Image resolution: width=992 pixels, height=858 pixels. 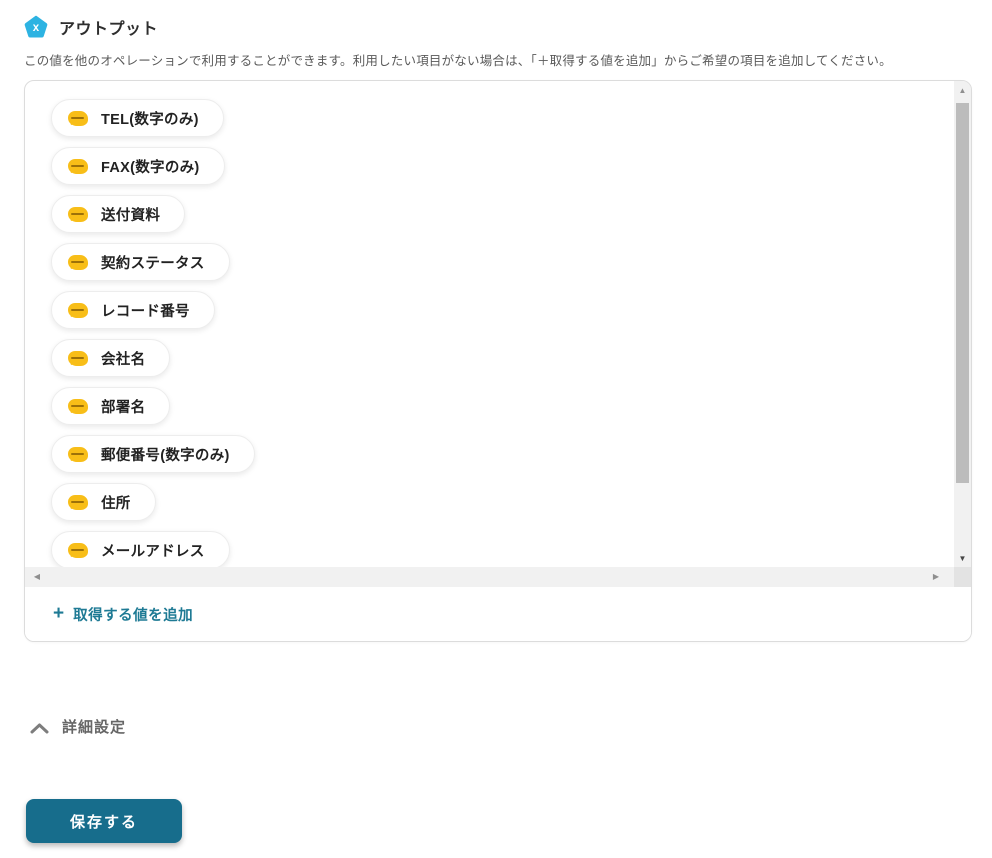 I want to click on advanced-settings-toggle: 詳細設定, so click(x=78, y=726).